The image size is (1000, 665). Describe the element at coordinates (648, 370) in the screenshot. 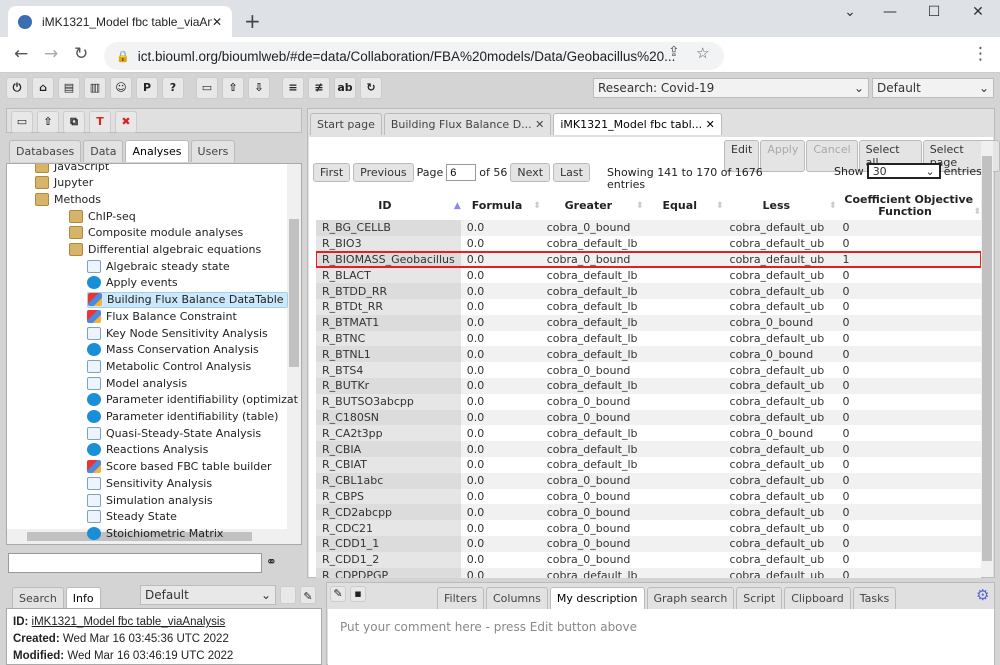

I see `table-row: R_BTS4 0.0 cobra_0_bound cobra_default_ub 0` at that location.